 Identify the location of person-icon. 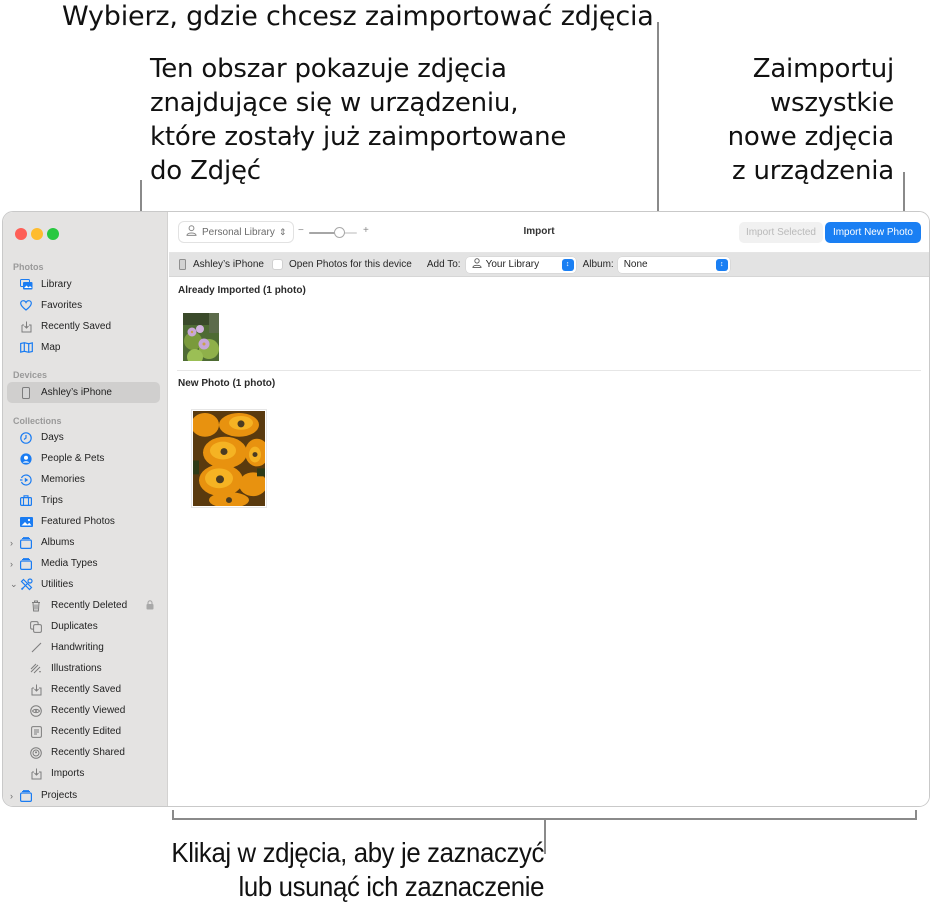
(474, 264).